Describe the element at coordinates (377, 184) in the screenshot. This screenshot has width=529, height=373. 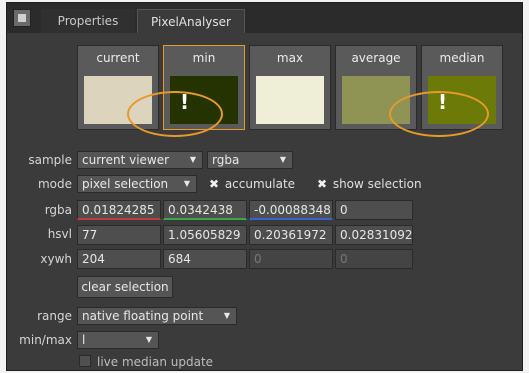
I see `show-selection-label: show selection` at that location.